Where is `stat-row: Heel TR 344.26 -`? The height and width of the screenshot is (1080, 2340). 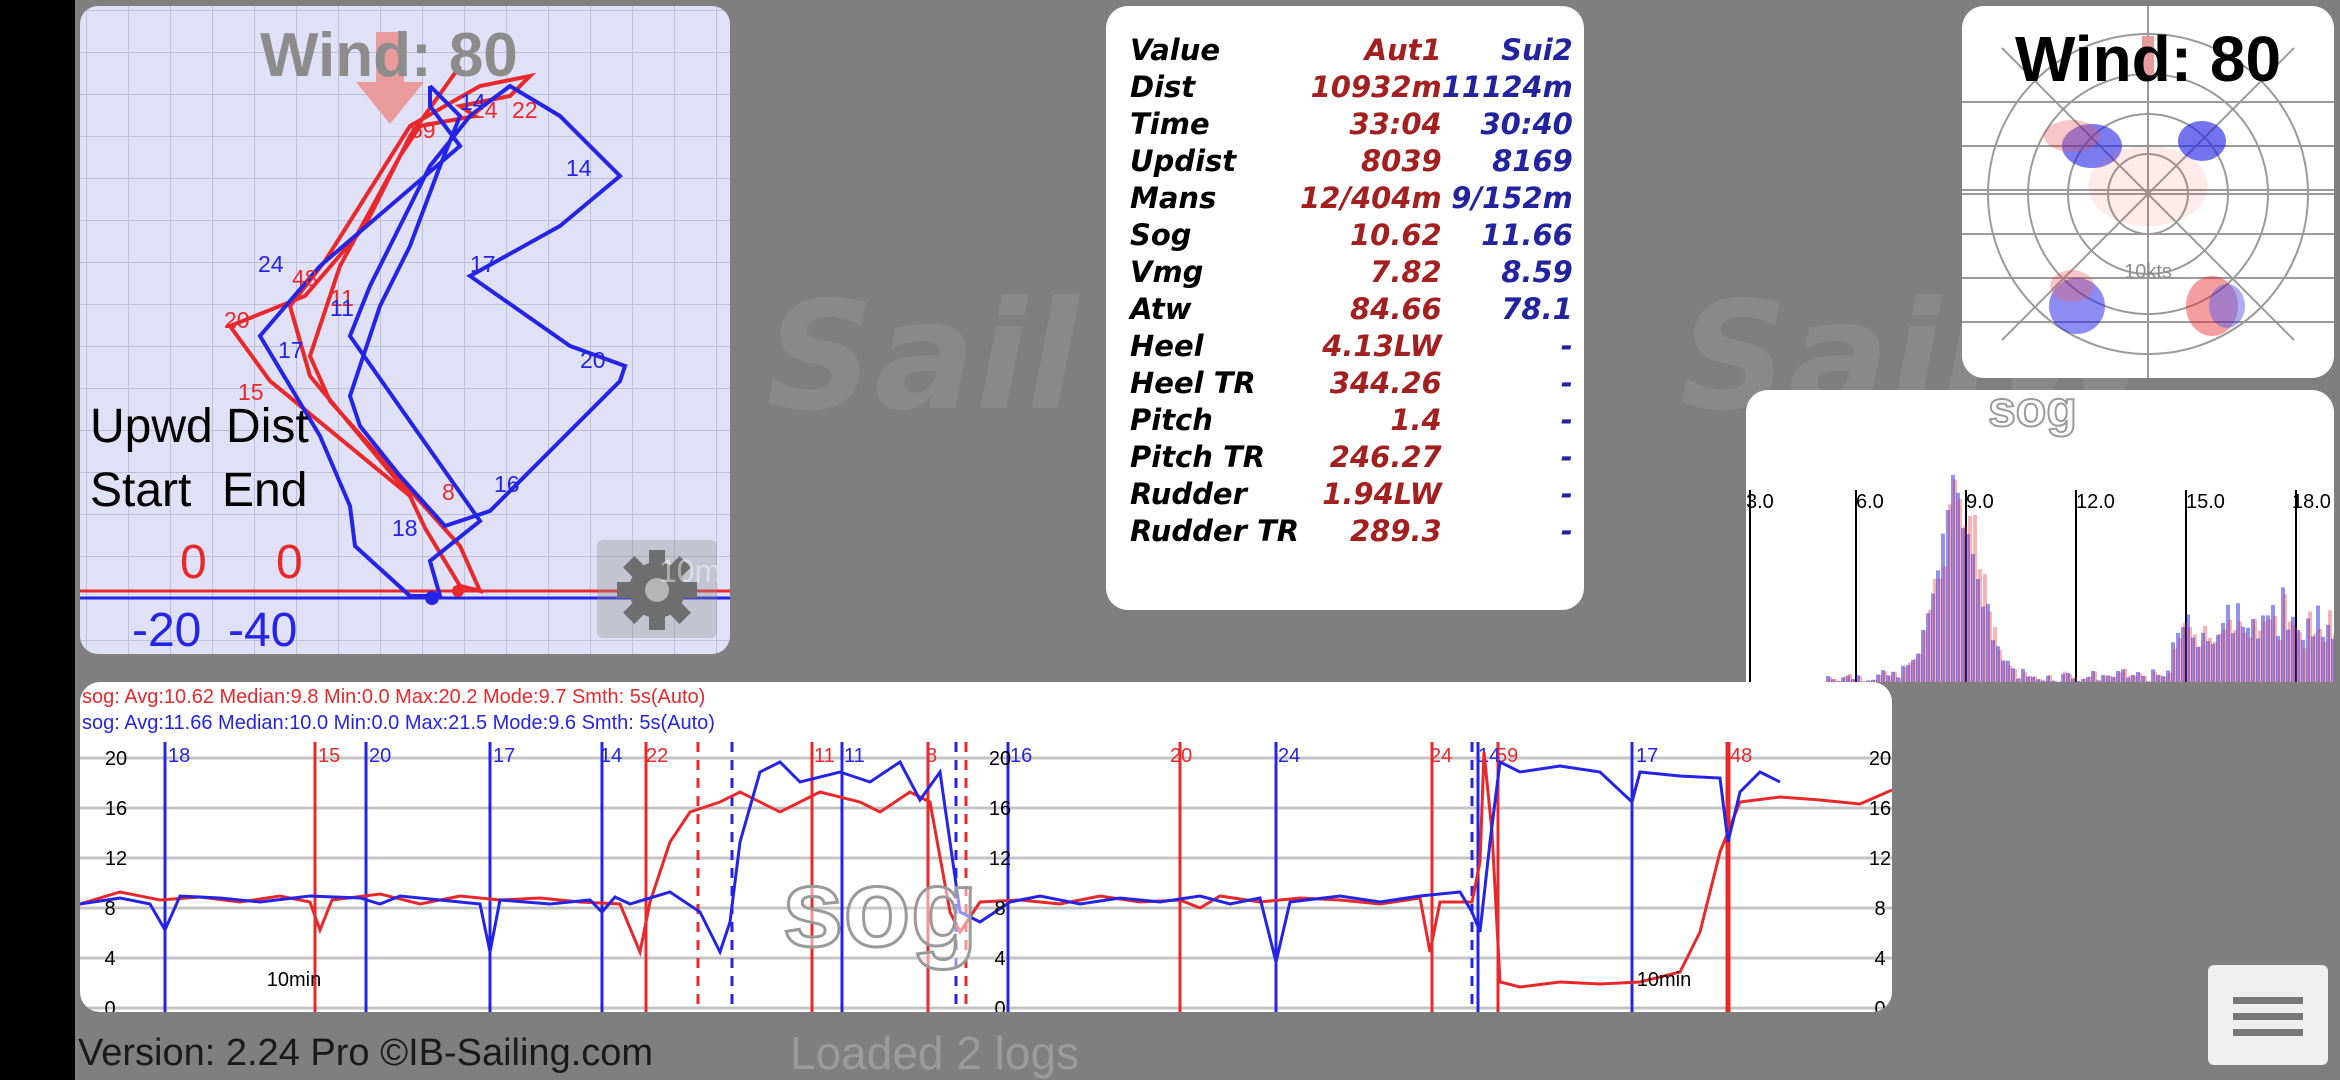
stat-row: Heel TR 344.26 - is located at coordinates (1351, 383).